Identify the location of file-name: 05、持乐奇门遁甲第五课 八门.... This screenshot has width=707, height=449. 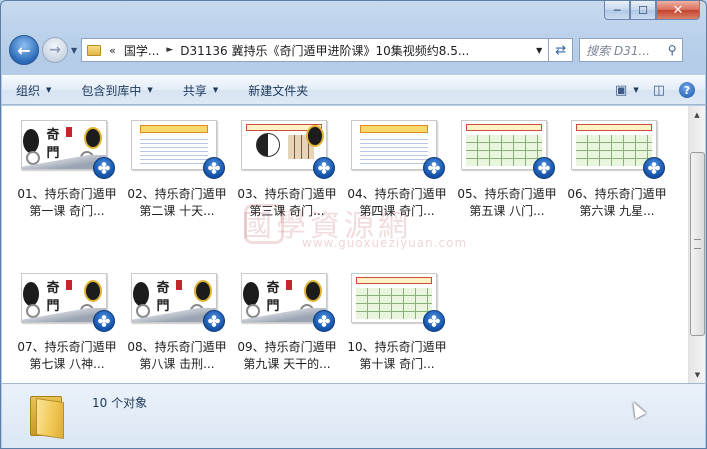
(507, 203).